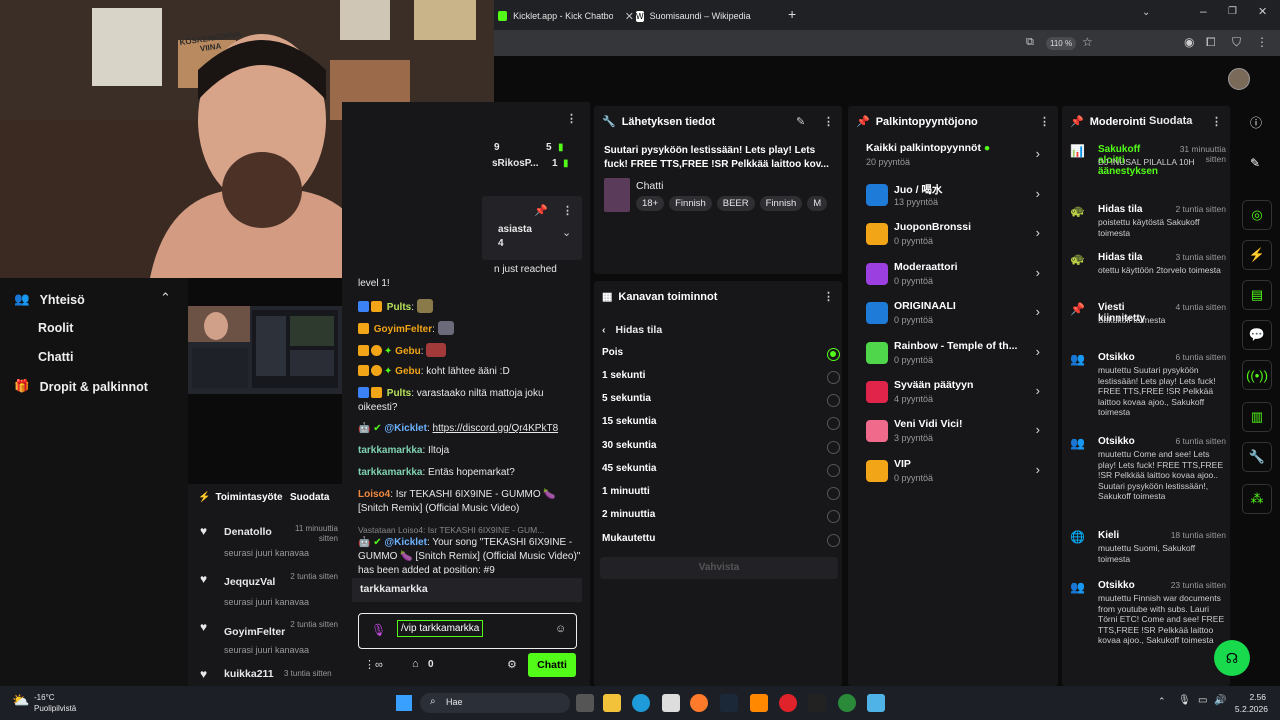  Describe the element at coordinates (1236, 42) in the screenshot. I see `shield-icon: ⛉` at that location.